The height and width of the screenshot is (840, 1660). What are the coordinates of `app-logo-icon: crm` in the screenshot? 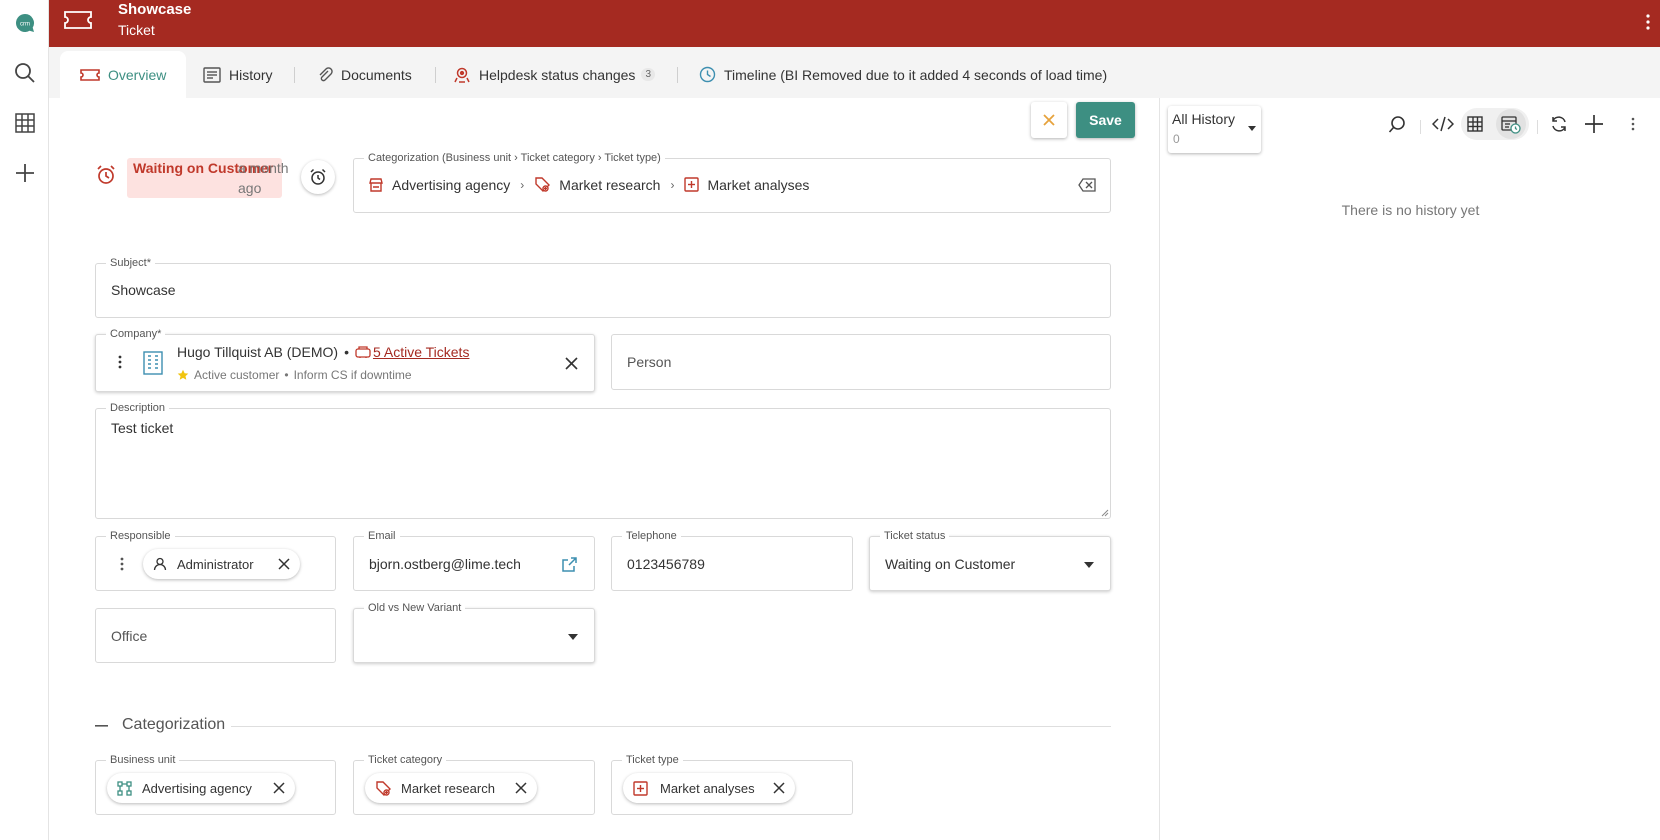 It's located at (24, 22).